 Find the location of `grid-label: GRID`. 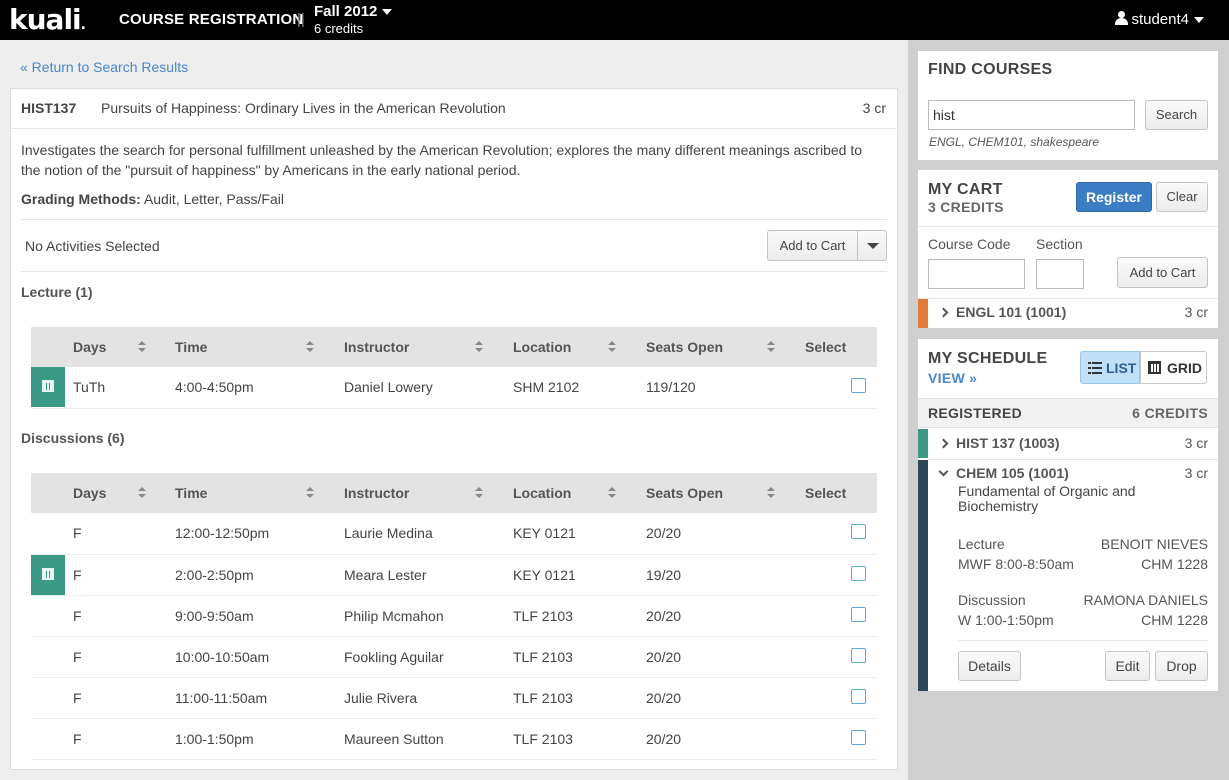

grid-label: GRID is located at coordinates (1184, 368).